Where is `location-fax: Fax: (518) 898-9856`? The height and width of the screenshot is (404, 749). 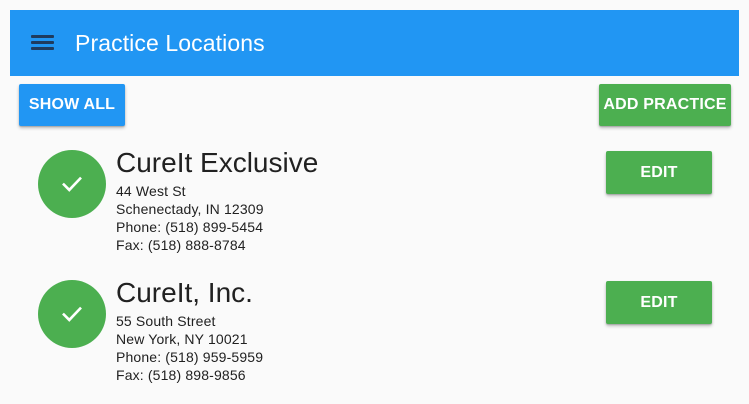
location-fax: Fax: (518) 898-9856 is located at coordinates (181, 375).